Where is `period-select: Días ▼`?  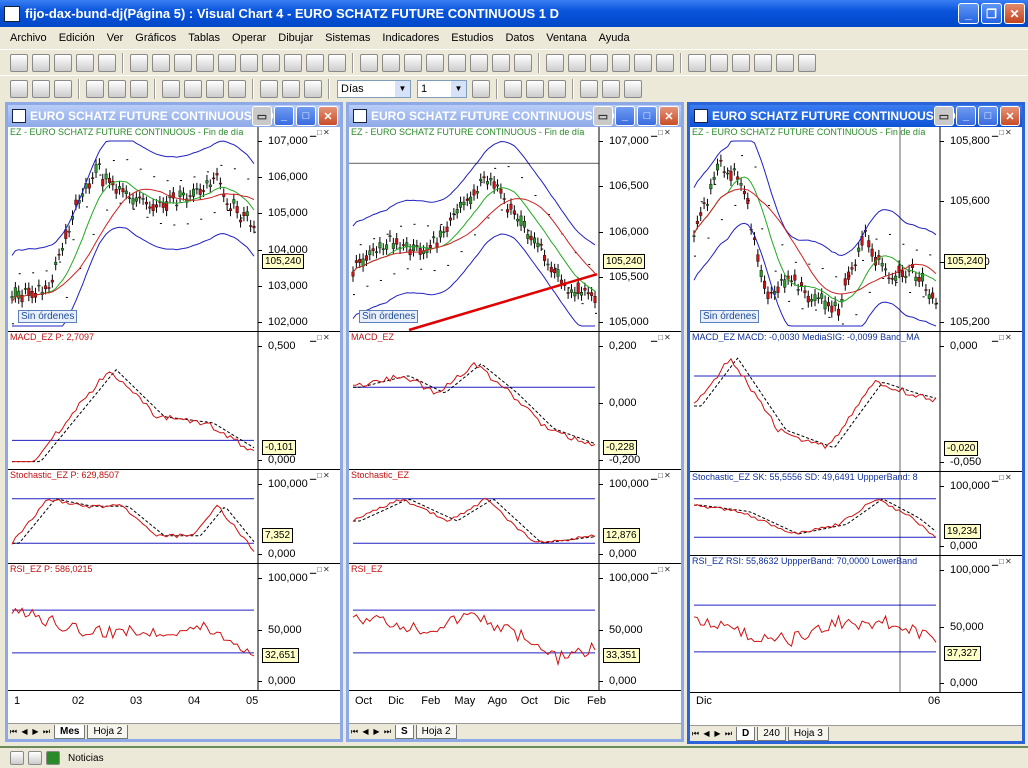
period-select: Días ▼ is located at coordinates (374, 88).